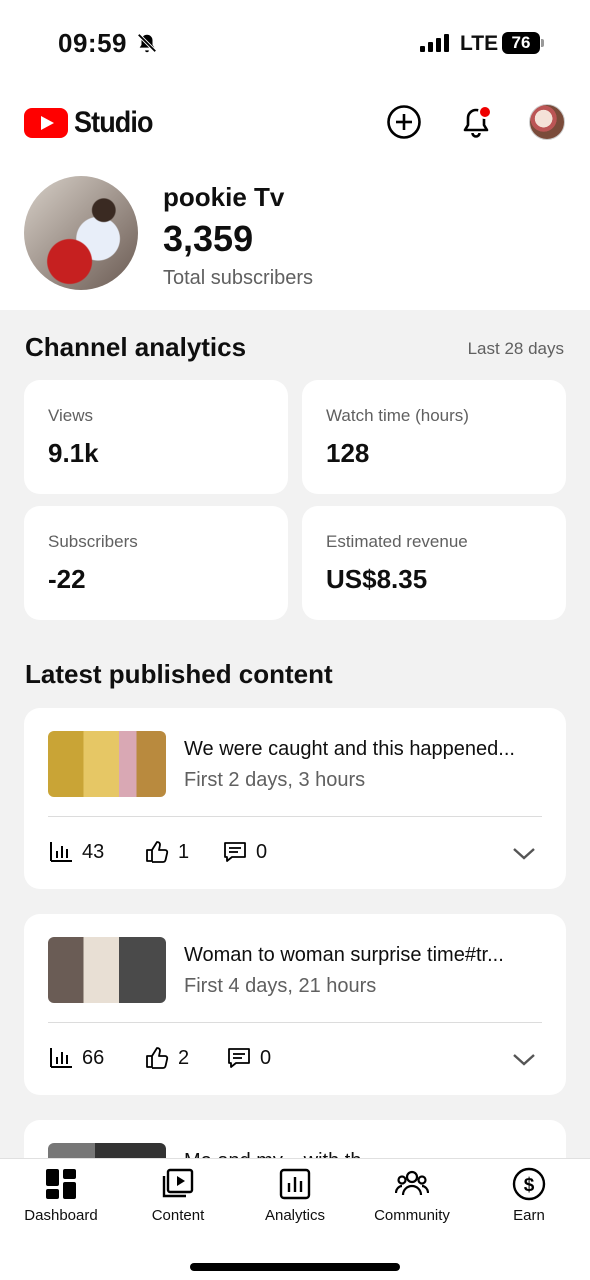  I want to click on cellular-signal-icon, so click(434, 43).